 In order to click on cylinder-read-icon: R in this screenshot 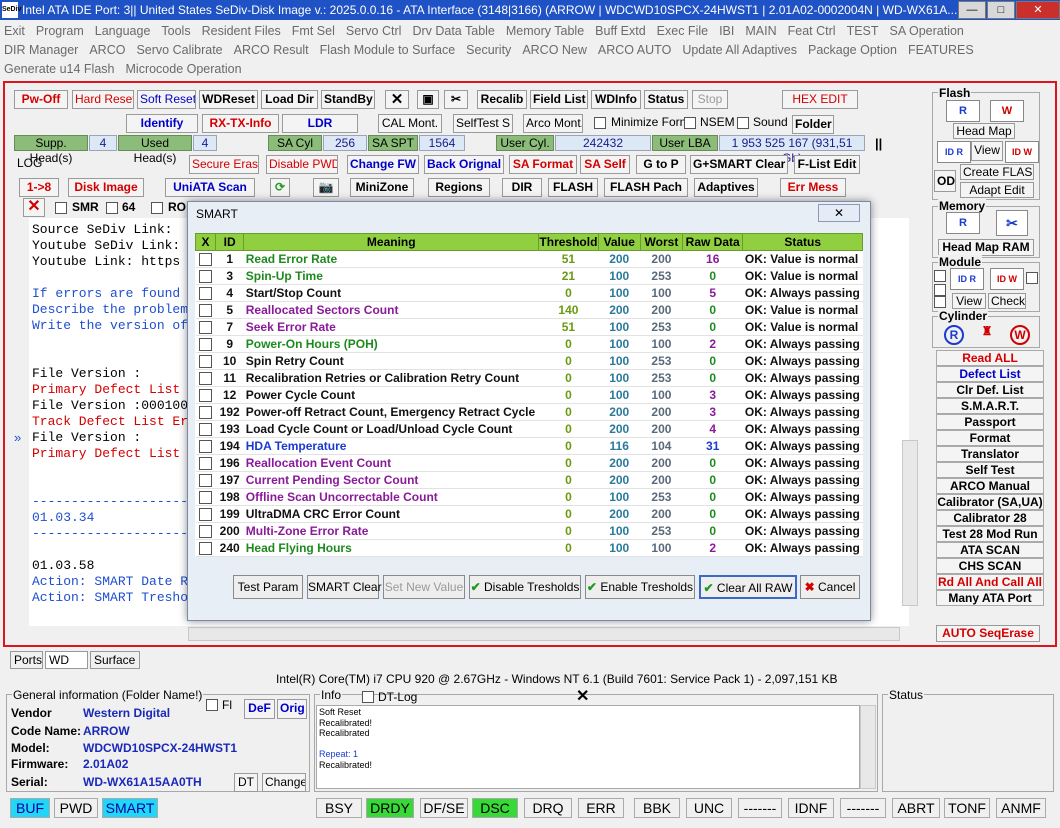, I will do `click(954, 335)`.